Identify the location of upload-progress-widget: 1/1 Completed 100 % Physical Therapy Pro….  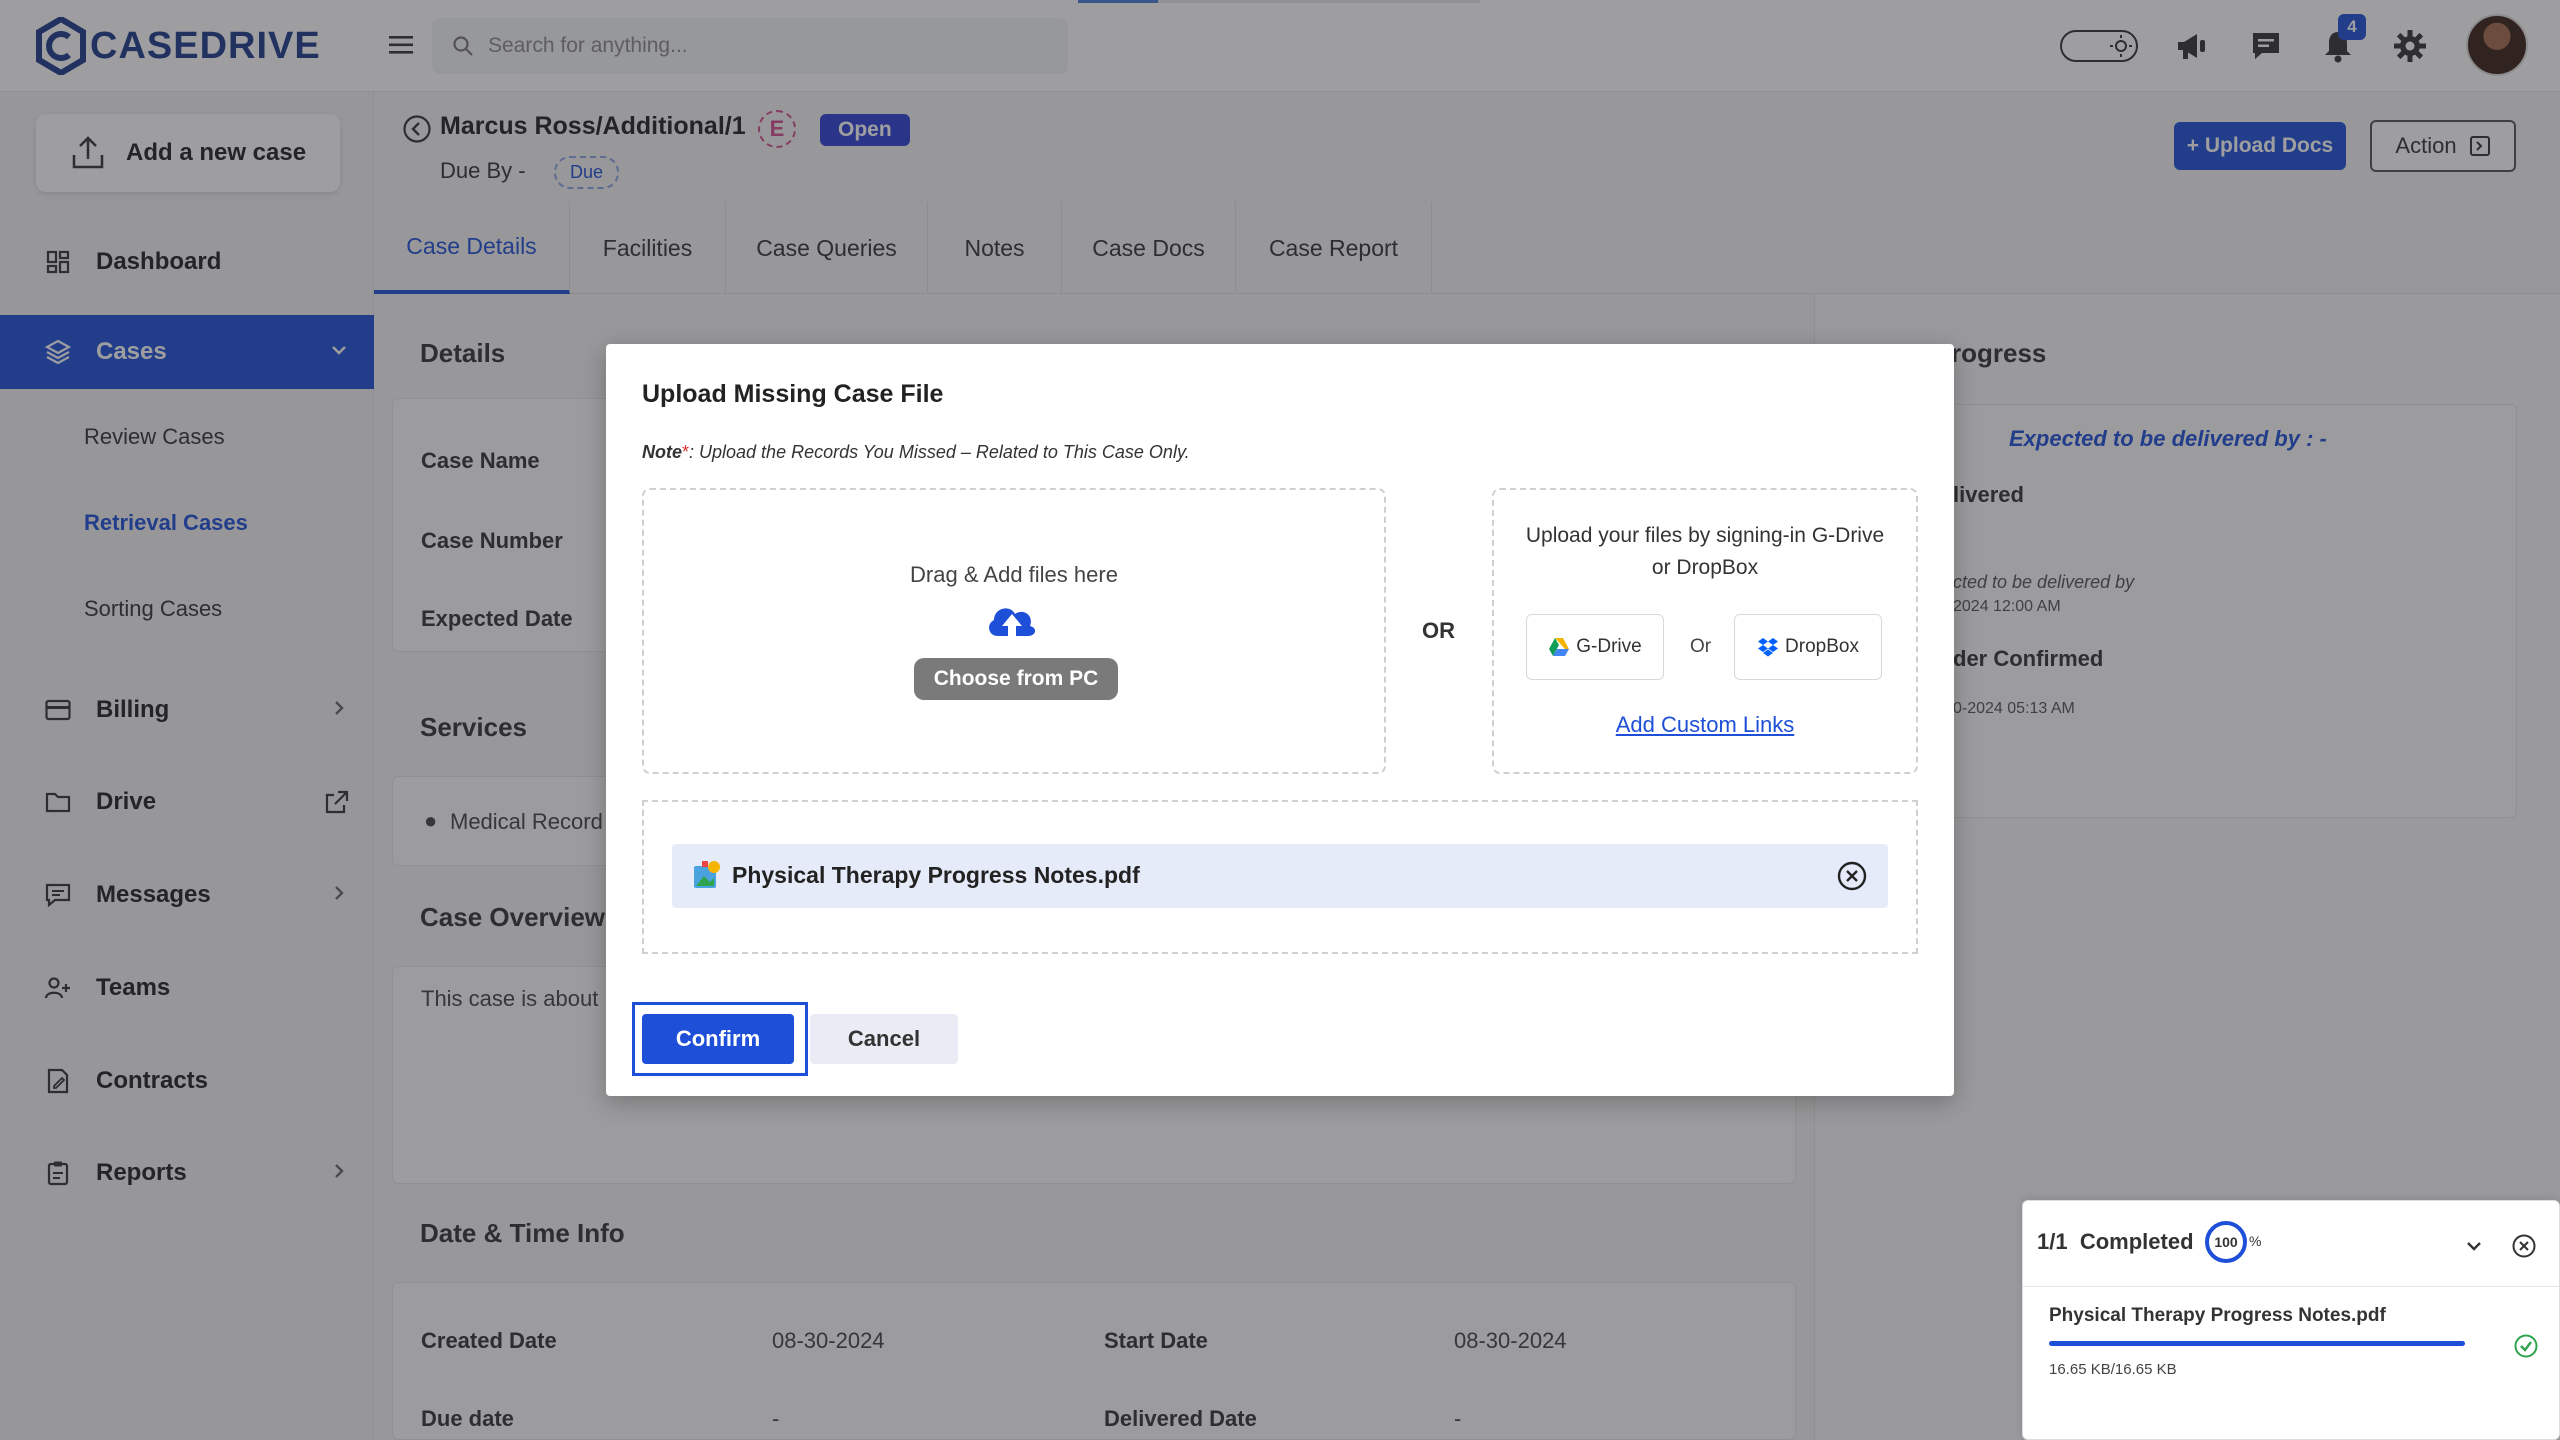
(2291, 1320).